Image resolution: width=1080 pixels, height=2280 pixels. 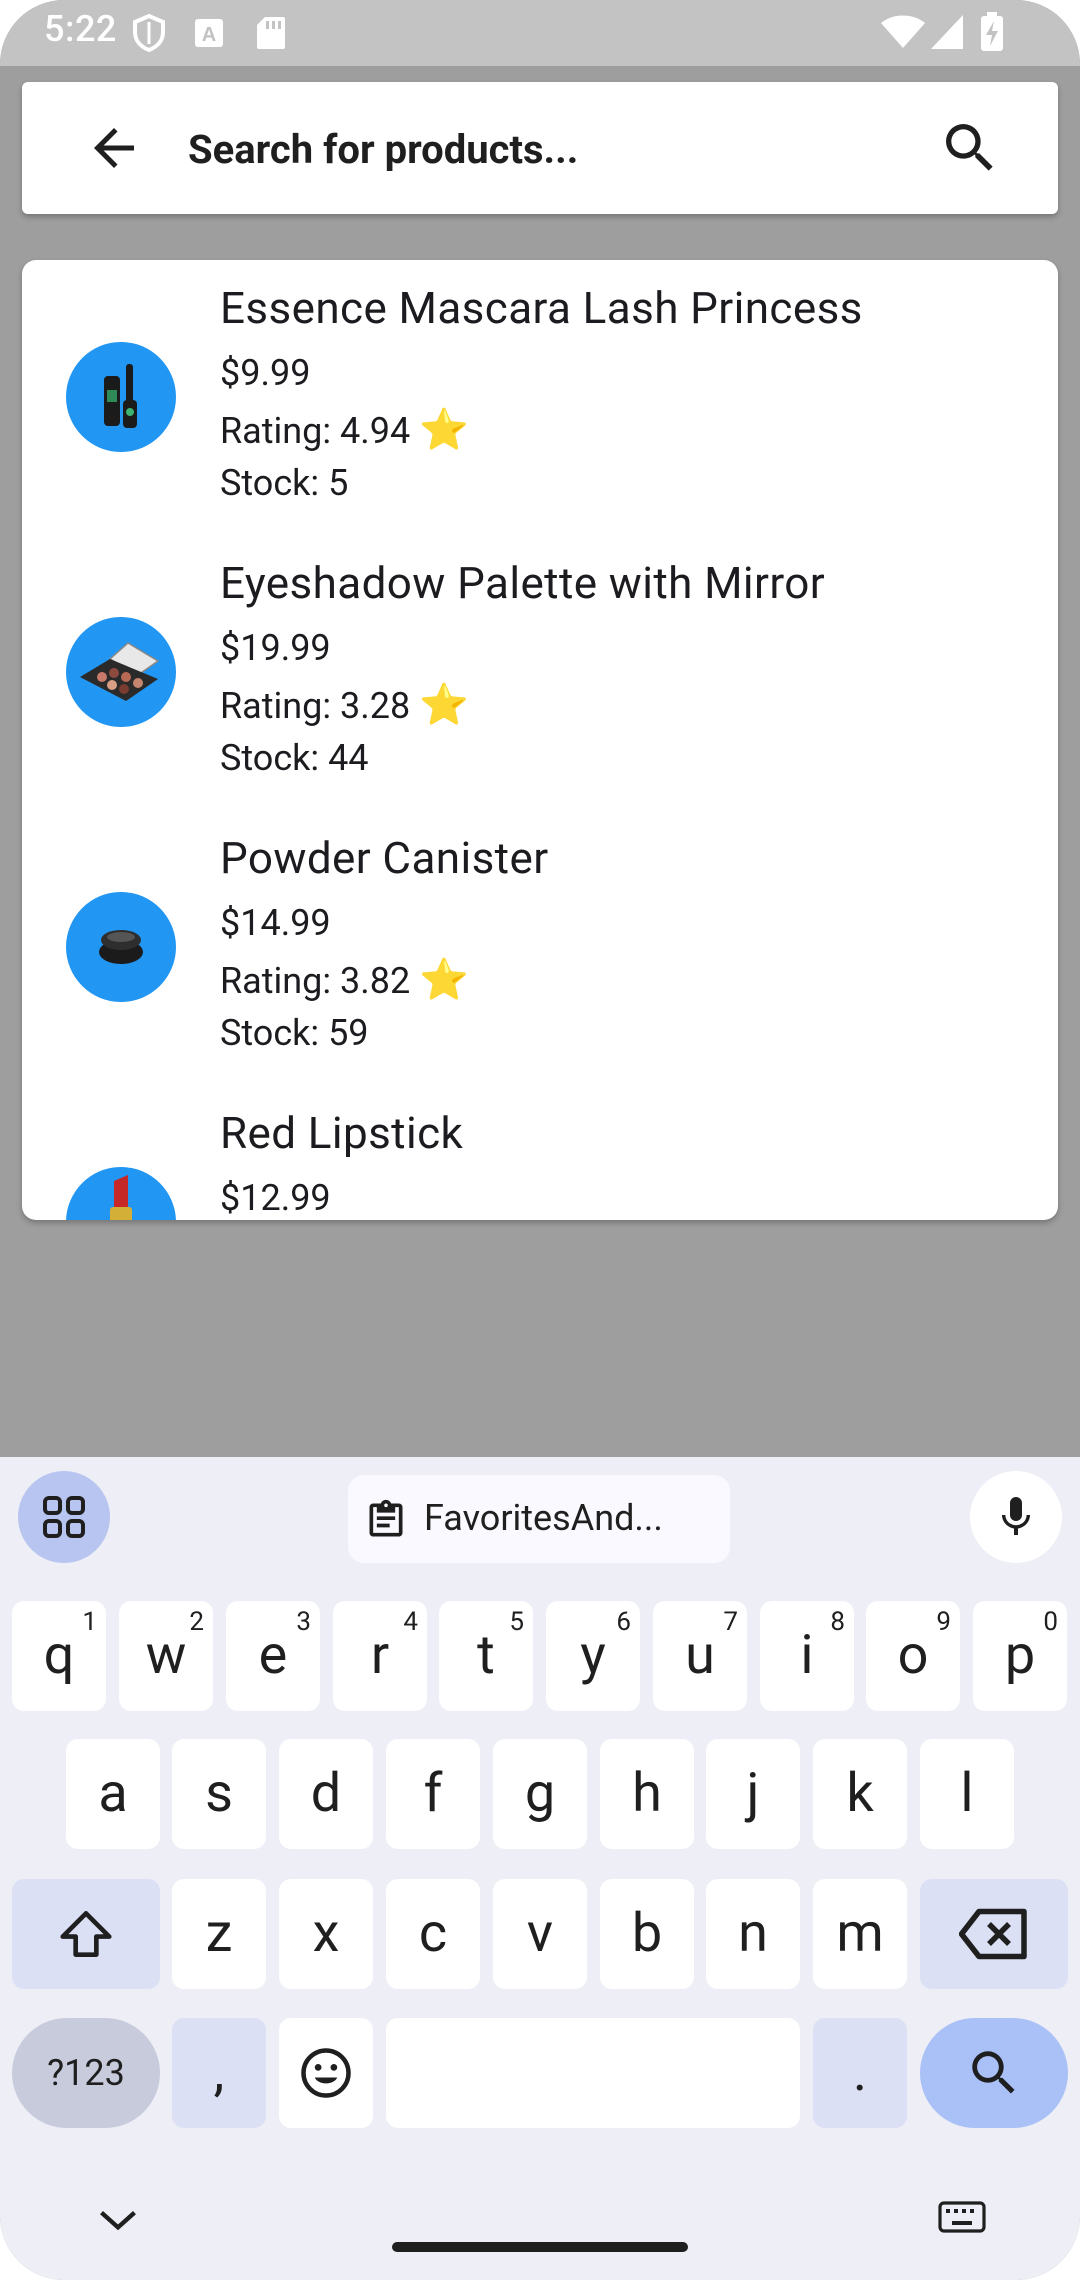 I want to click on key-m: m, so click(x=860, y=1934).